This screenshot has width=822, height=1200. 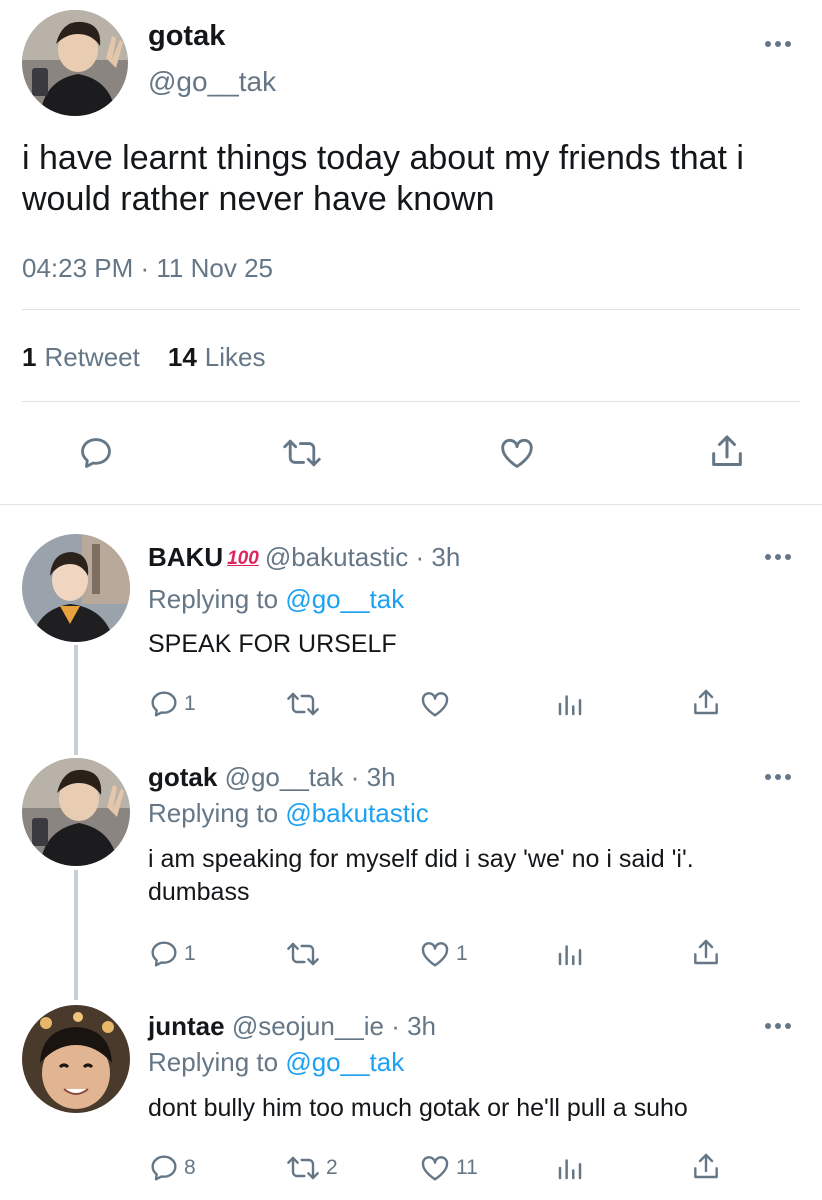 I want to click on hundred-points-icon: 100, so click(x=243, y=558).